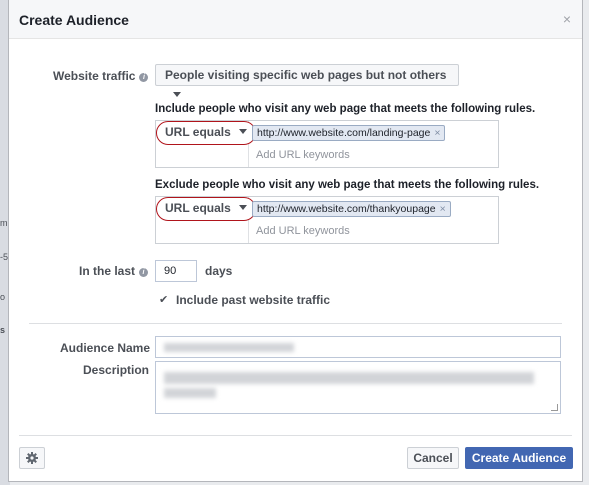 Image resolution: width=589 pixels, height=485 pixels. What do you see at coordinates (253, 300) in the screenshot?
I see `include-past-label: Include past website traffic` at bounding box center [253, 300].